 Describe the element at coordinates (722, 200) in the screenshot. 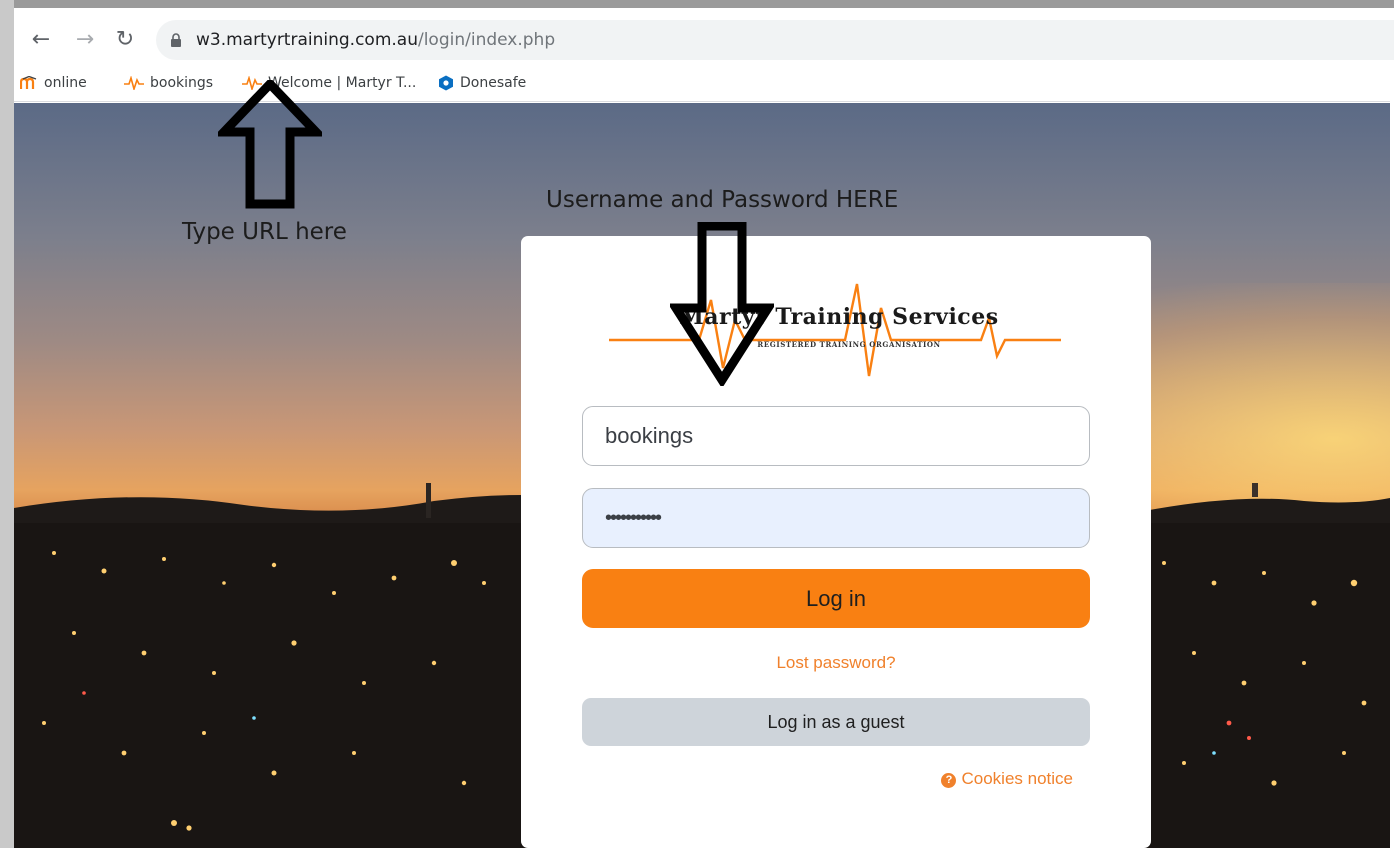

I see `credentials-hint-label: Username and Password HERE` at that location.